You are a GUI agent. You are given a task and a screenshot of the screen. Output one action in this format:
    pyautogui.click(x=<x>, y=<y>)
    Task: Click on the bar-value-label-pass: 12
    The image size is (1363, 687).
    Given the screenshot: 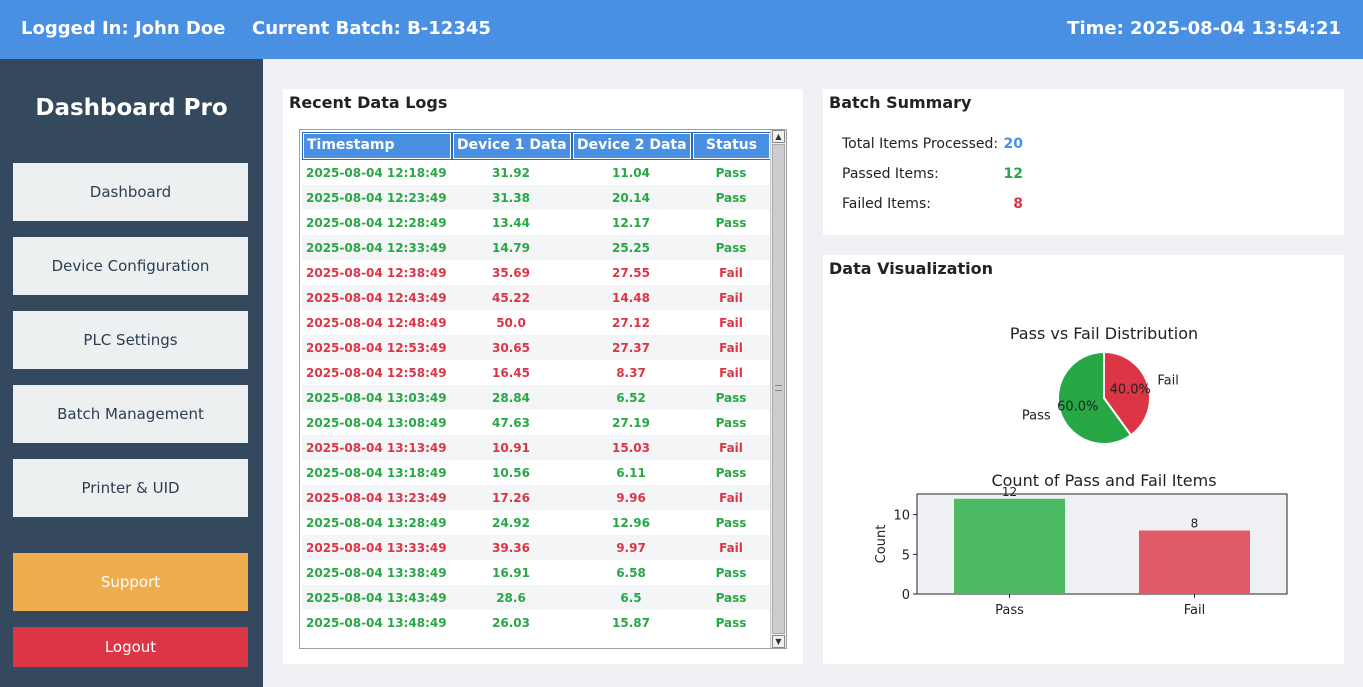 What is the action you would take?
    pyautogui.click(x=1009, y=492)
    